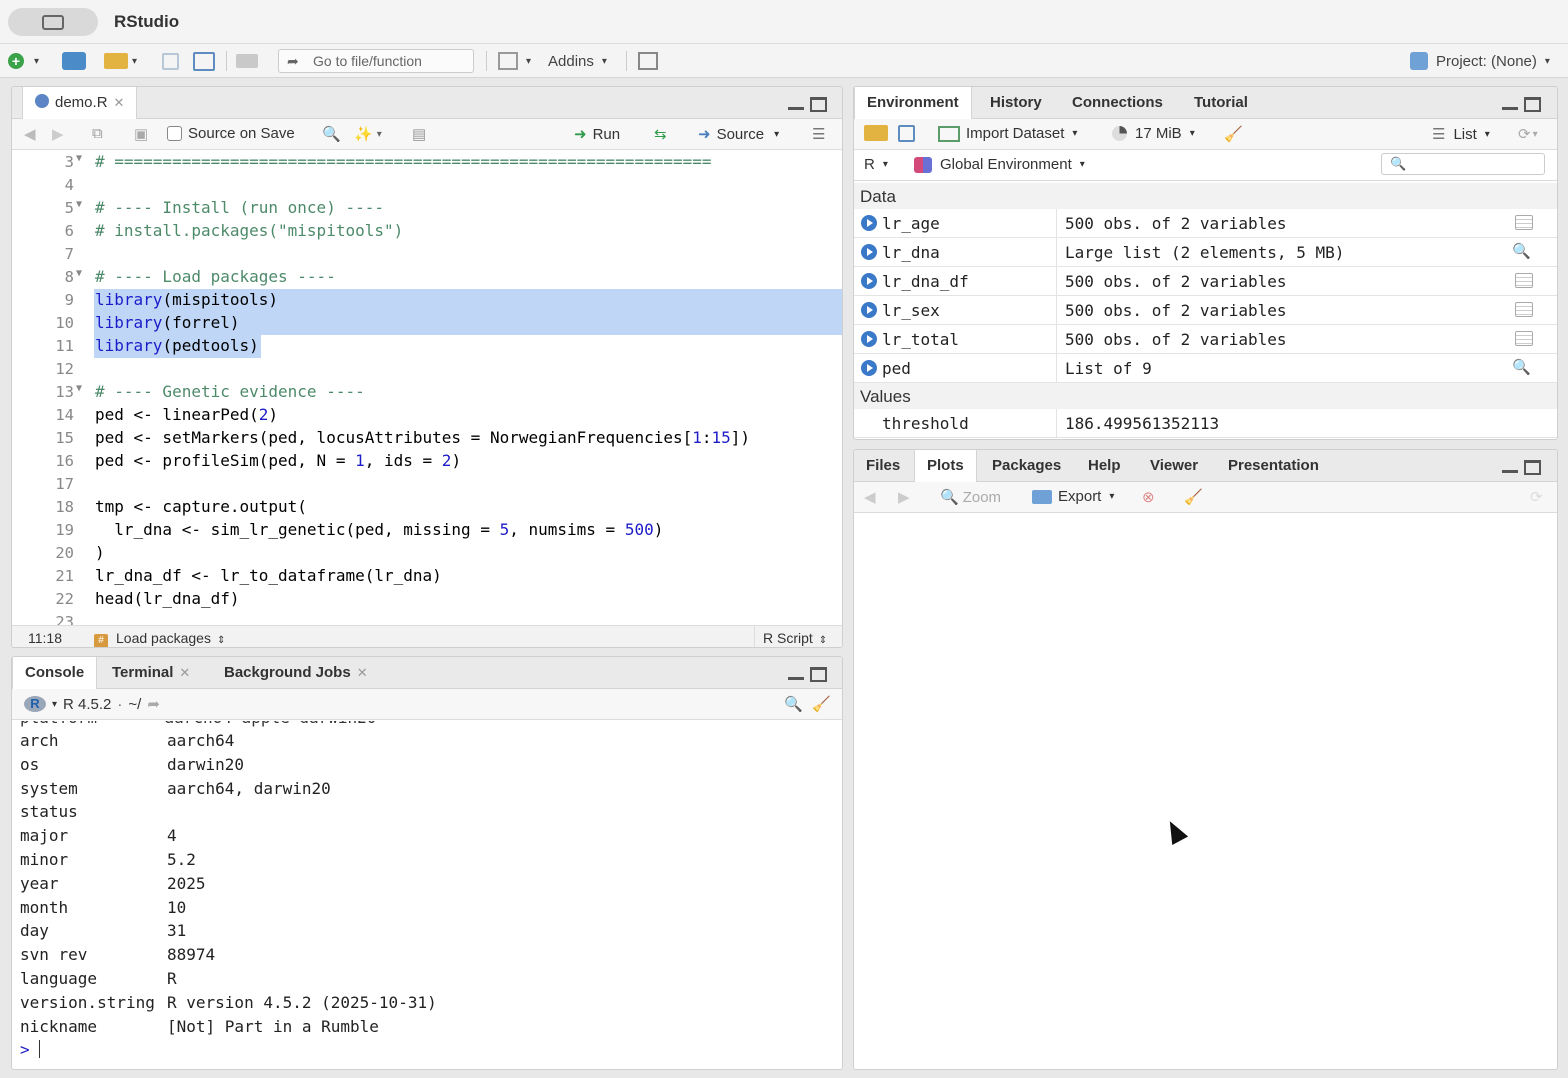 This screenshot has width=1568, height=1078. Describe the element at coordinates (376, 61) in the screenshot. I see `goto-file-input: ➦ Go to file/function` at that location.